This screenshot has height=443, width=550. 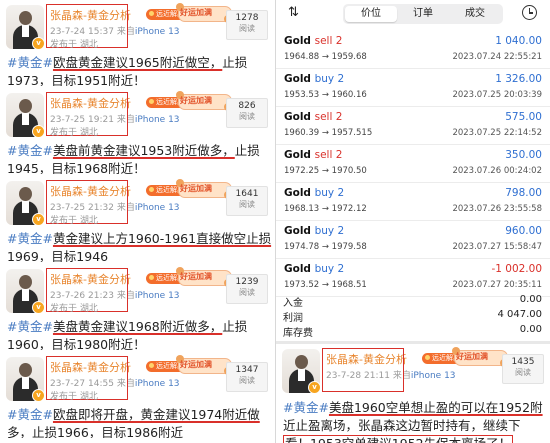 What do you see at coordinates (137, 326) in the screenshot?
I see `post-text-line: 美盘黄金建议1968附近做多，` at bounding box center [137, 326].